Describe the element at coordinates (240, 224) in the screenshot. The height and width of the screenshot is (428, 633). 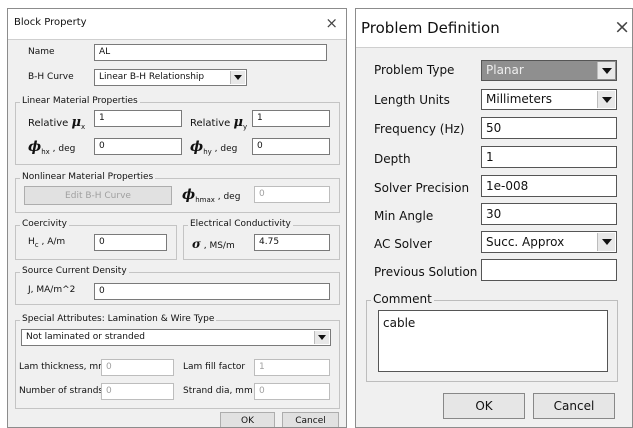
I see `conductivity-label: Electrical Conductivity` at that location.